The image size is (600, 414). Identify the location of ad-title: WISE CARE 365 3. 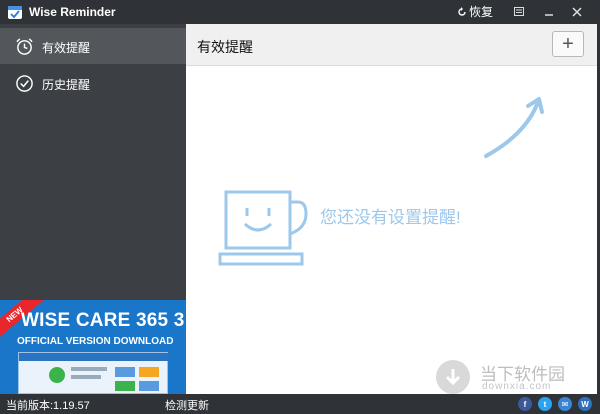
(103, 320).